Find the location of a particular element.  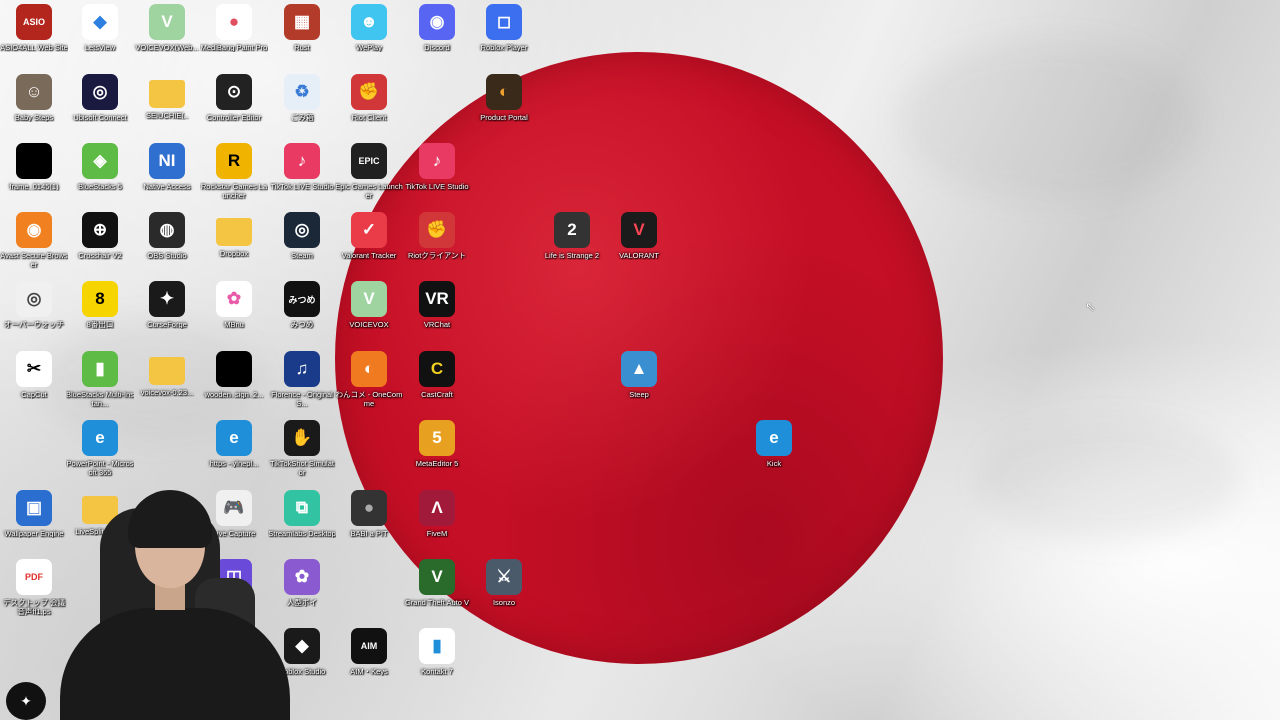

corner-logo-icon: ✦ is located at coordinates (26, 701).